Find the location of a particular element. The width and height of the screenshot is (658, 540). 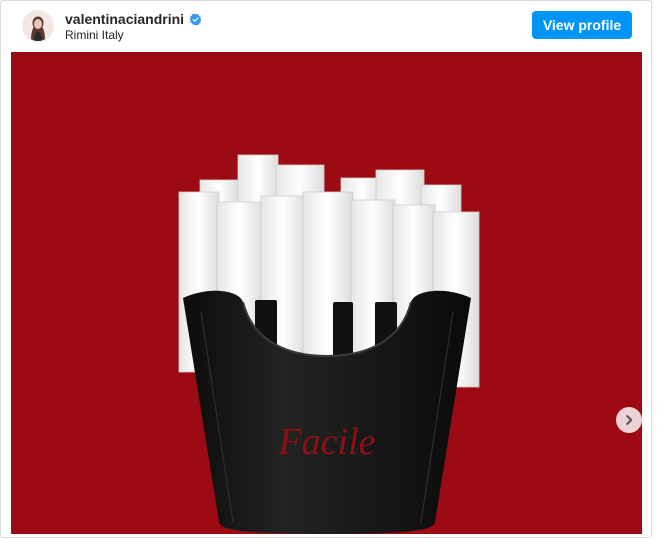

view-profile-button: View profile is located at coordinates (582, 25).